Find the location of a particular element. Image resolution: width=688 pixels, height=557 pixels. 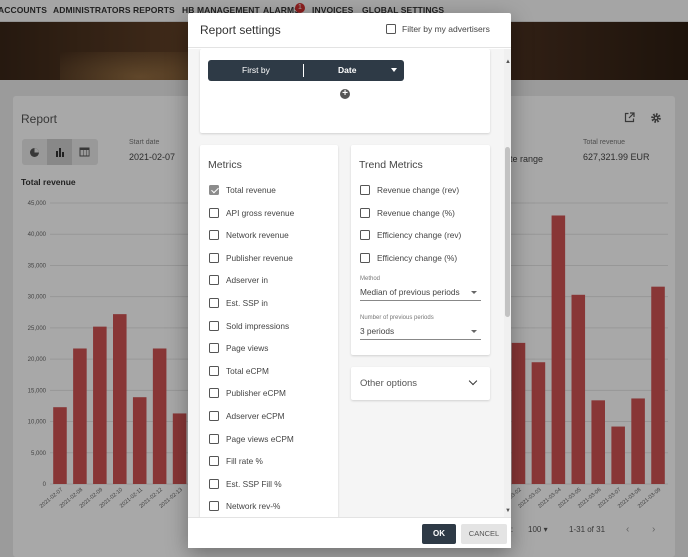

metric-label: Publisher revenue is located at coordinates (259, 257).